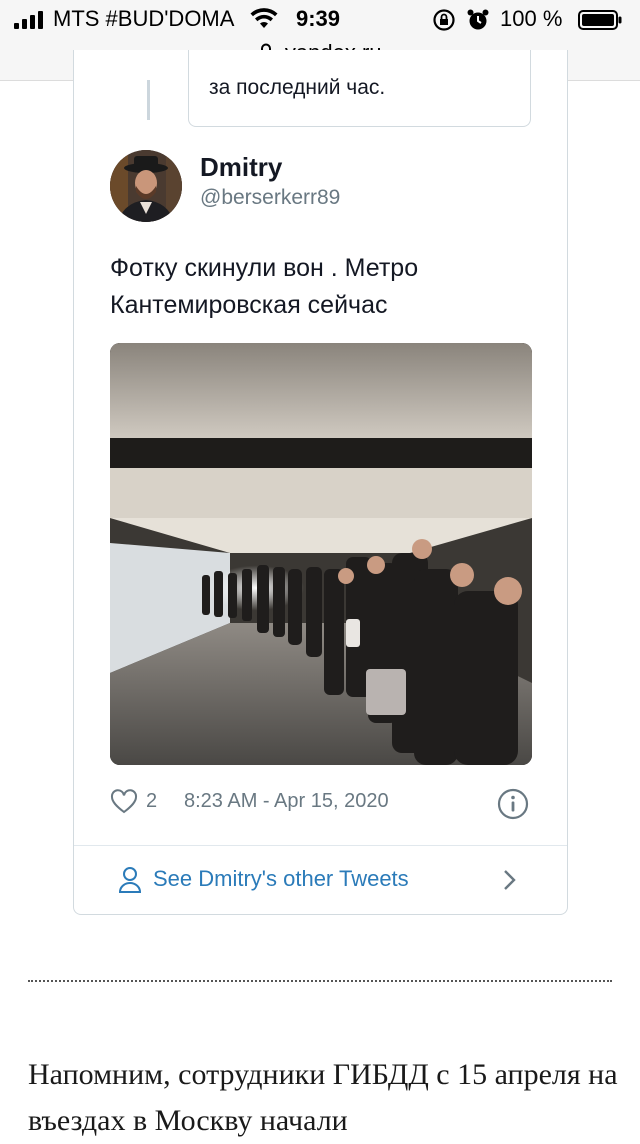 Image resolution: width=640 pixels, height=1144 pixels. I want to click on tweet-meta-row: 2 8:23 AM - Apr 15, 2020, so click(322, 804).